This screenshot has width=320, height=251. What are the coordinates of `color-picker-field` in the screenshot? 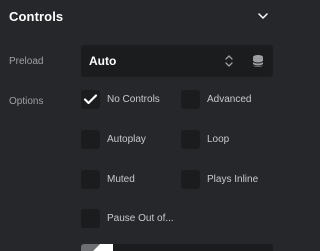 It's located at (177, 247).